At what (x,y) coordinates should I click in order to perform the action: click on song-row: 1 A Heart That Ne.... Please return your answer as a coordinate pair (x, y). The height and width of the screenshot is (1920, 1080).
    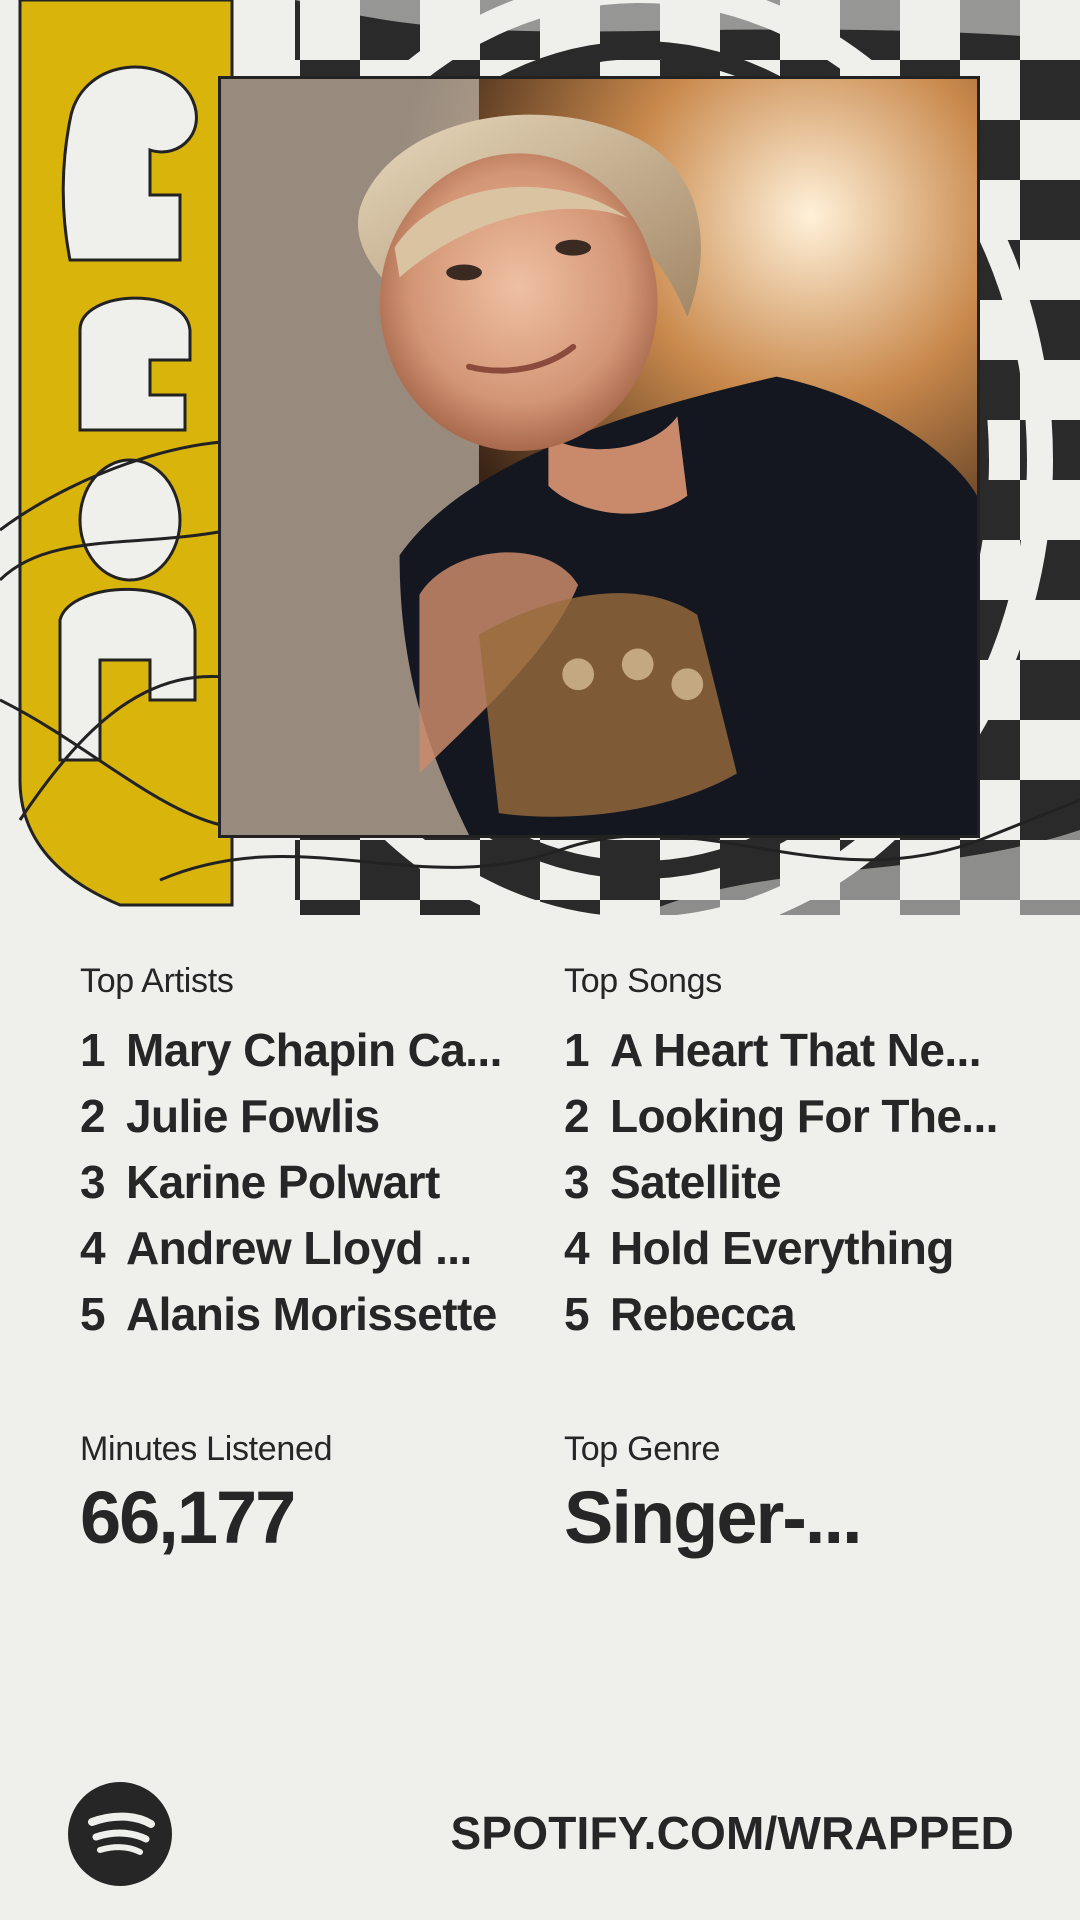
    Looking at the image, I should click on (794, 1056).